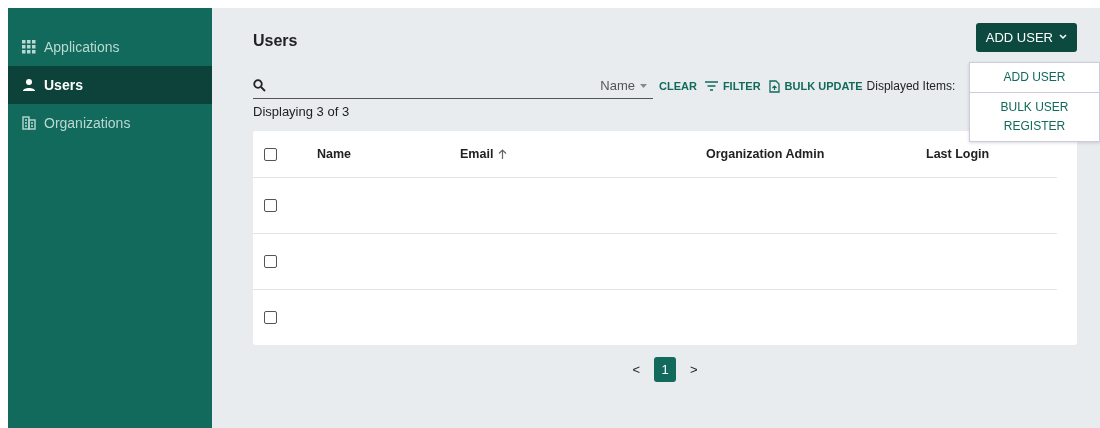  I want to click on column-header: Last Login, so click(991, 154).